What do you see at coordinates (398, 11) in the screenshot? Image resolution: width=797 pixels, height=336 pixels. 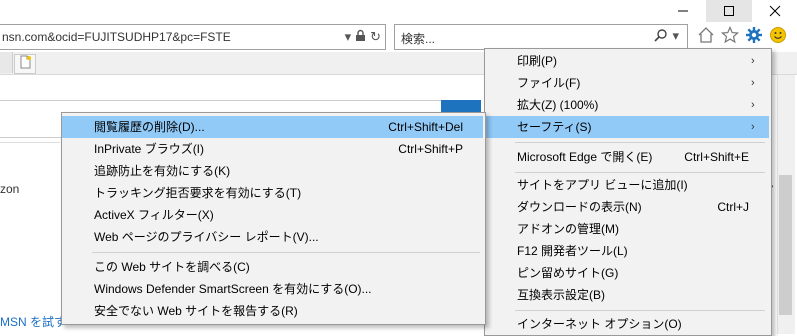 I see `title-bar` at bounding box center [398, 11].